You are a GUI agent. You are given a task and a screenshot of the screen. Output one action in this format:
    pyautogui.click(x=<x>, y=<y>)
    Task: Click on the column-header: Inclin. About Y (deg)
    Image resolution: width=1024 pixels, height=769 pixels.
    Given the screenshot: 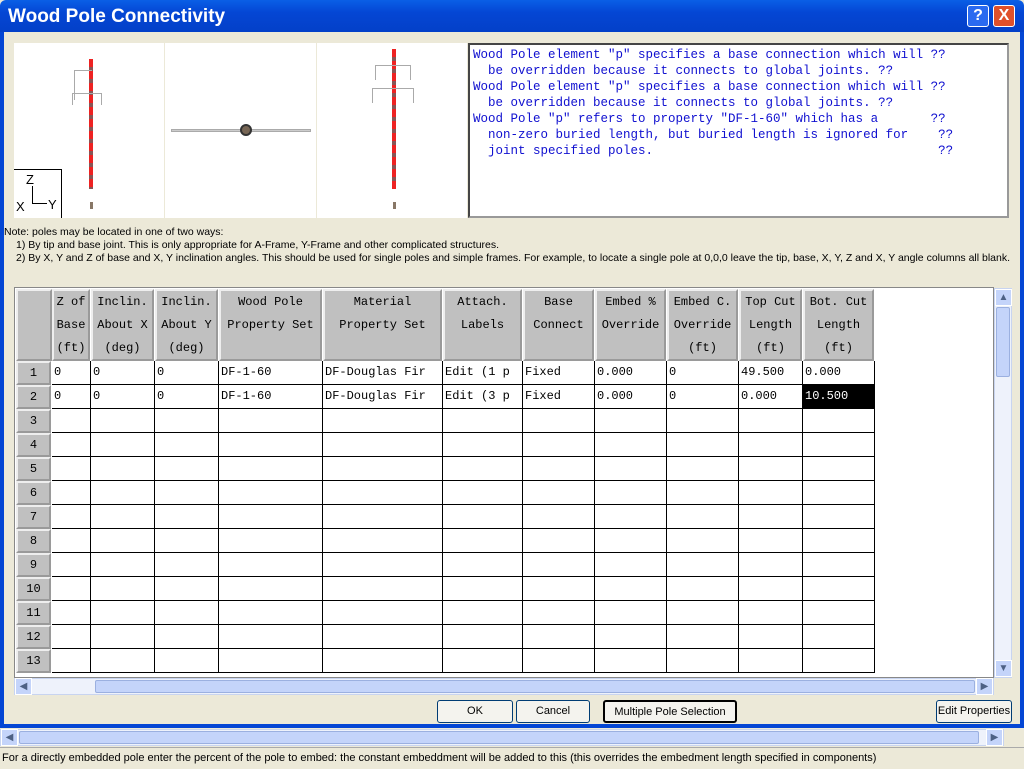 What is the action you would take?
    pyautogui.click(x=186, y=325)
    